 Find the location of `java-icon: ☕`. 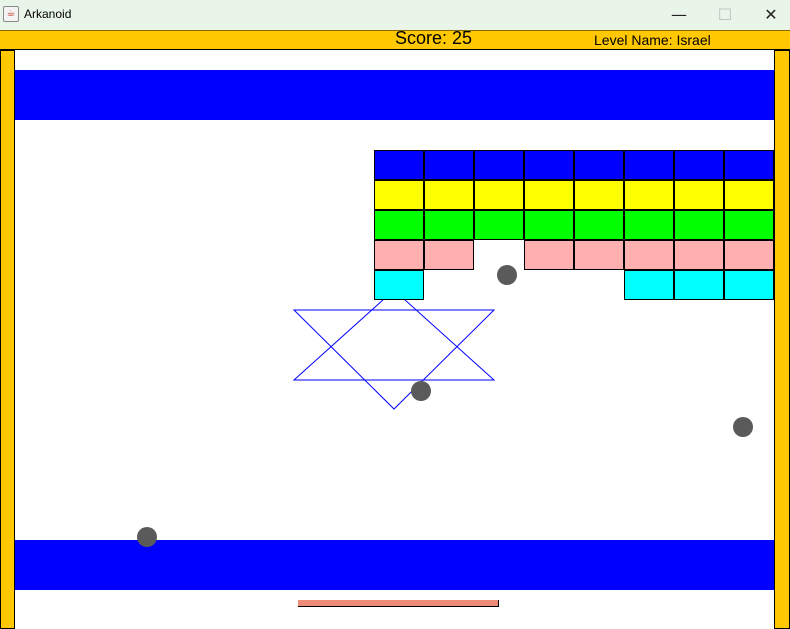

java-icon: ☕ is located at coordinates (11, 14).